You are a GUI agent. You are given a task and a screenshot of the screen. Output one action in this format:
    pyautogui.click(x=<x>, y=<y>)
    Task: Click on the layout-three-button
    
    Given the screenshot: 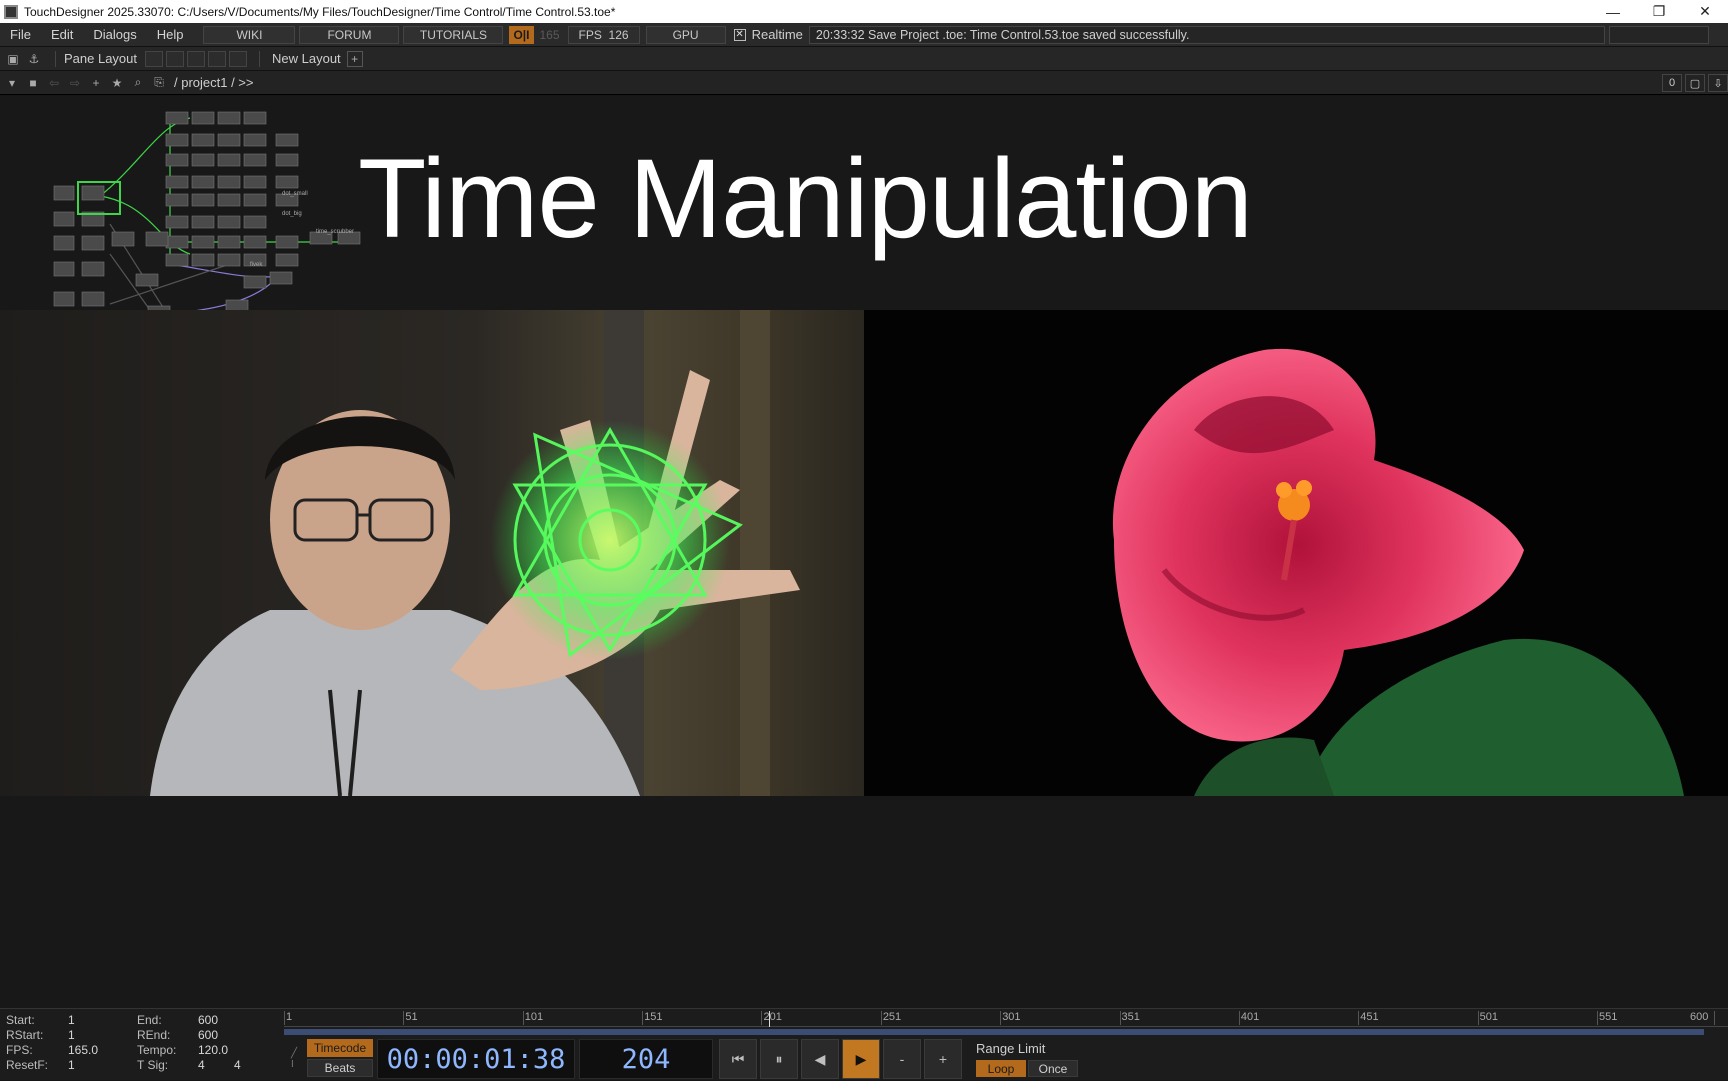 What is the action you would take?
    pyautogui.click(x=217, y=58)
    